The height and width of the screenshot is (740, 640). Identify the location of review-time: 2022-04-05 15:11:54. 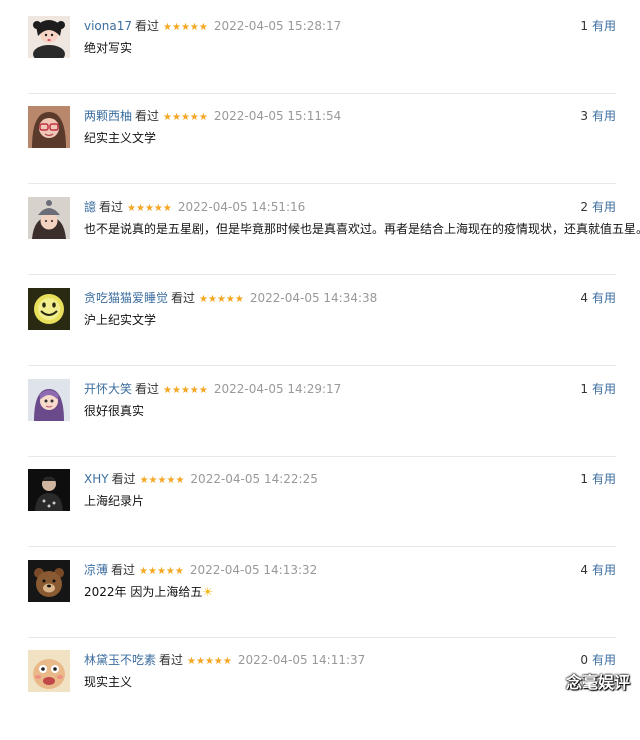
(277, 116).